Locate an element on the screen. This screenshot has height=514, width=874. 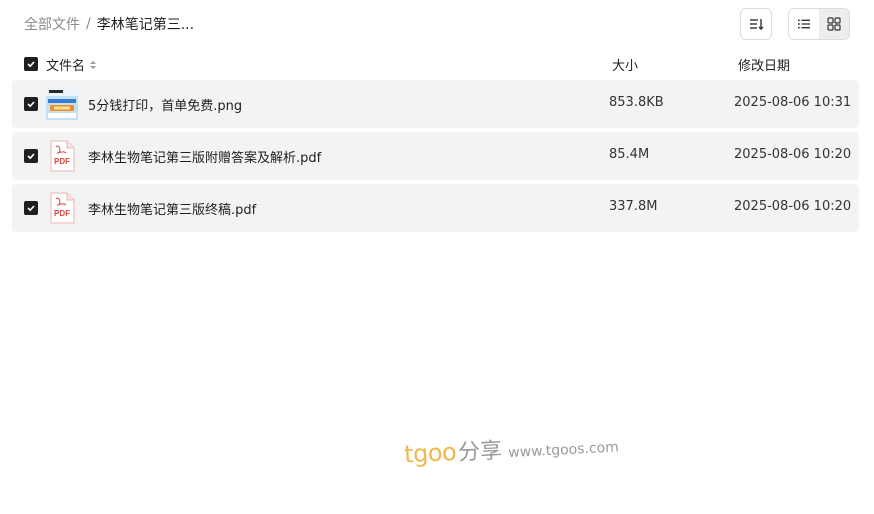
watermark: tgoo 分享 www.tgoos.com is located at coordinates (511, 447).